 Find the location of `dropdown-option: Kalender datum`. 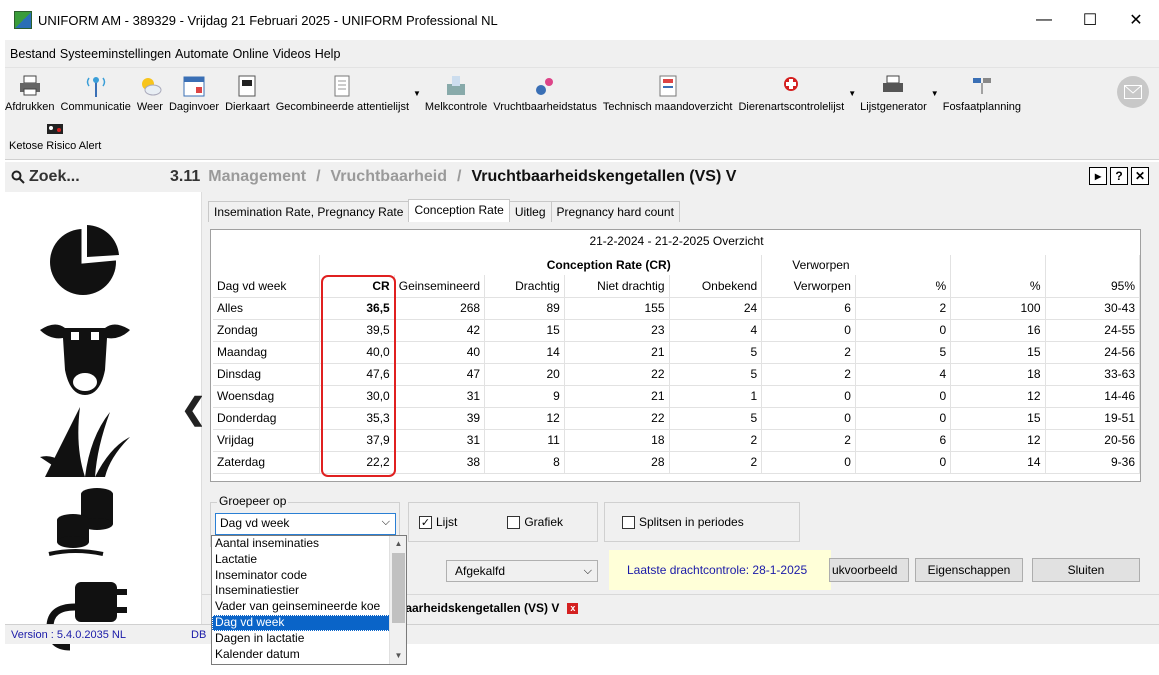

dropdown-option: Kalender datum is located at coordinates (301, 655).